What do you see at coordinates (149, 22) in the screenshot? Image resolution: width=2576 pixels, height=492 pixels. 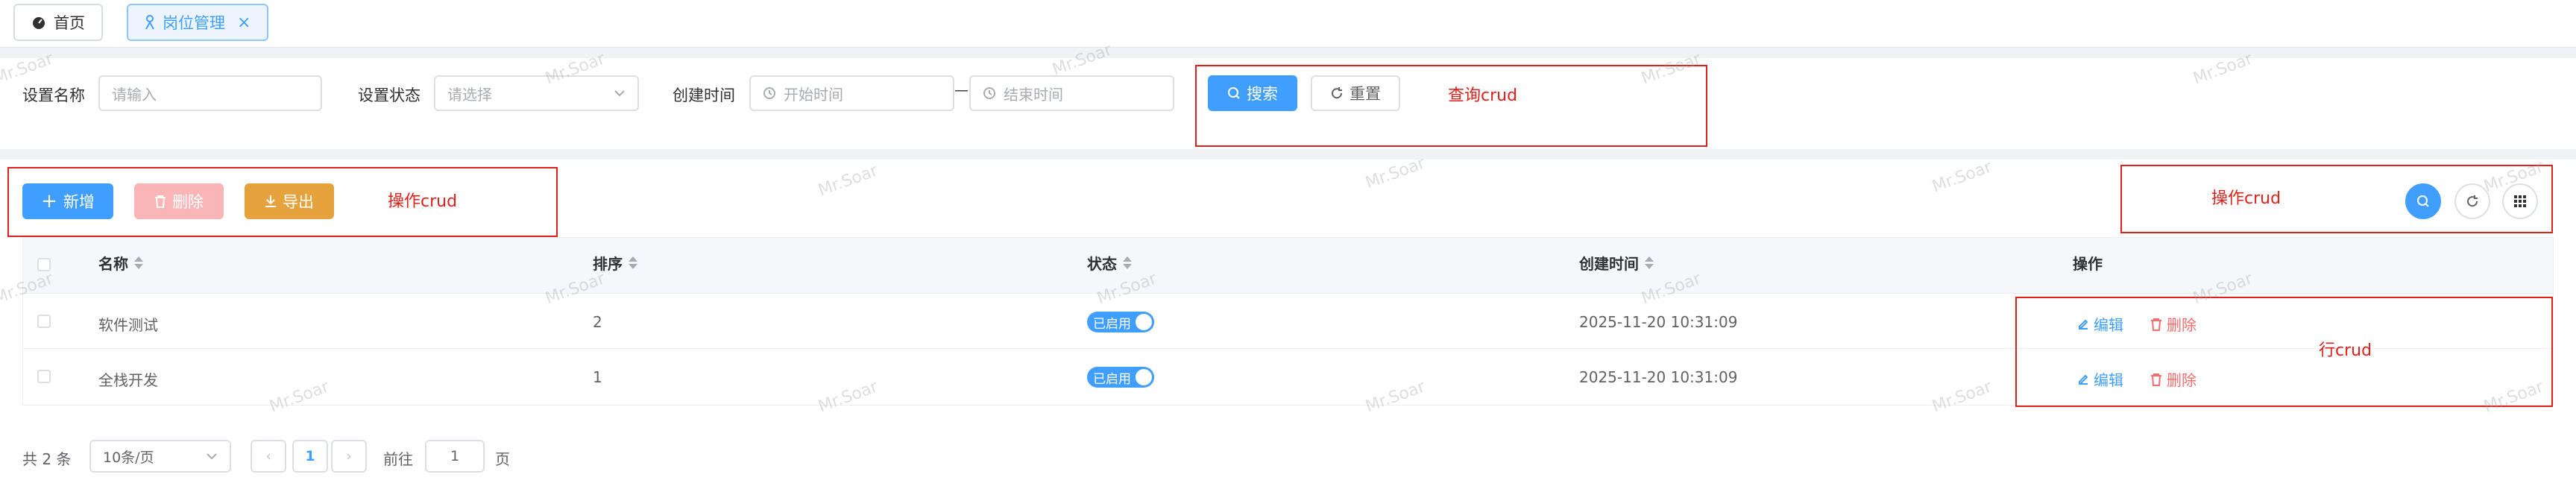 I see `person-icon` at bounding box center [149, 22].